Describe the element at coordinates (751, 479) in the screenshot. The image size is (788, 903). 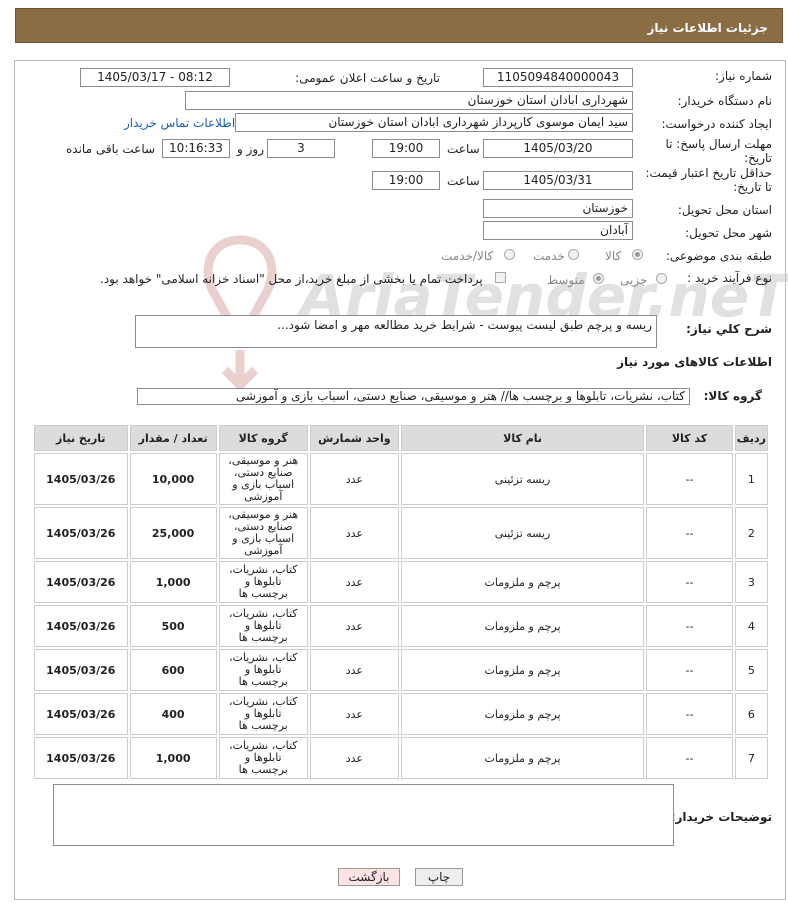
I see `cell-row-number: 1` at that location.